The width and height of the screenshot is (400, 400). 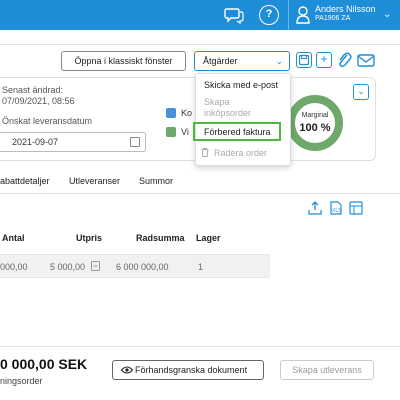 I want to click on legend-label-2: Vi, so click(x=185, y=132).